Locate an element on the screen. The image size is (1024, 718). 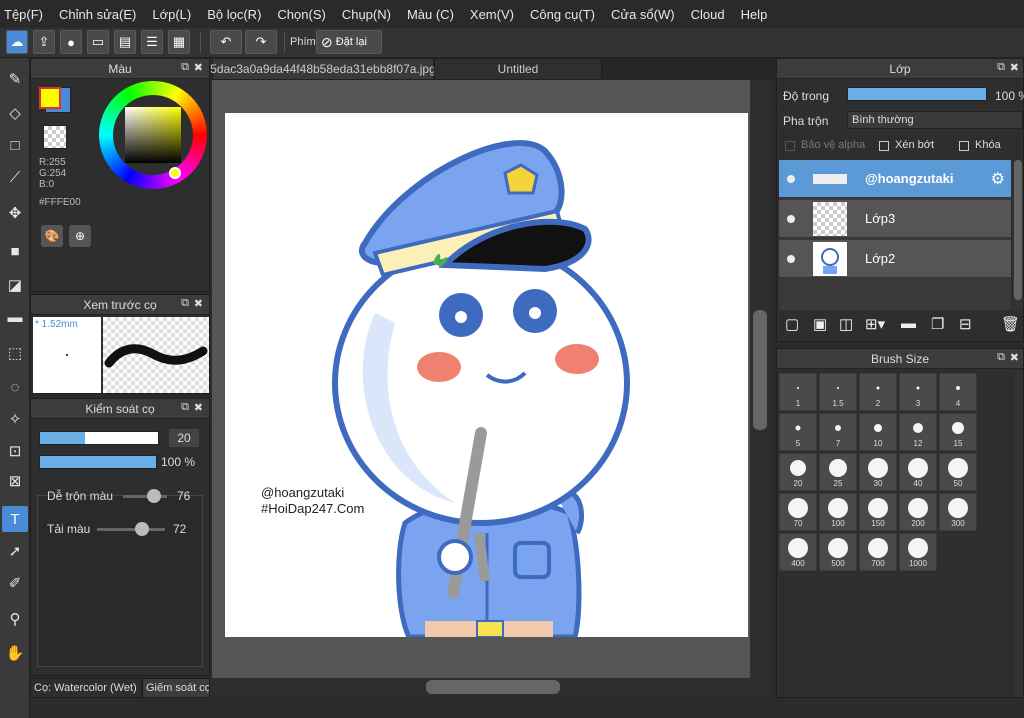
cloud-icon: ☁ is located at coordinates (17, 42).